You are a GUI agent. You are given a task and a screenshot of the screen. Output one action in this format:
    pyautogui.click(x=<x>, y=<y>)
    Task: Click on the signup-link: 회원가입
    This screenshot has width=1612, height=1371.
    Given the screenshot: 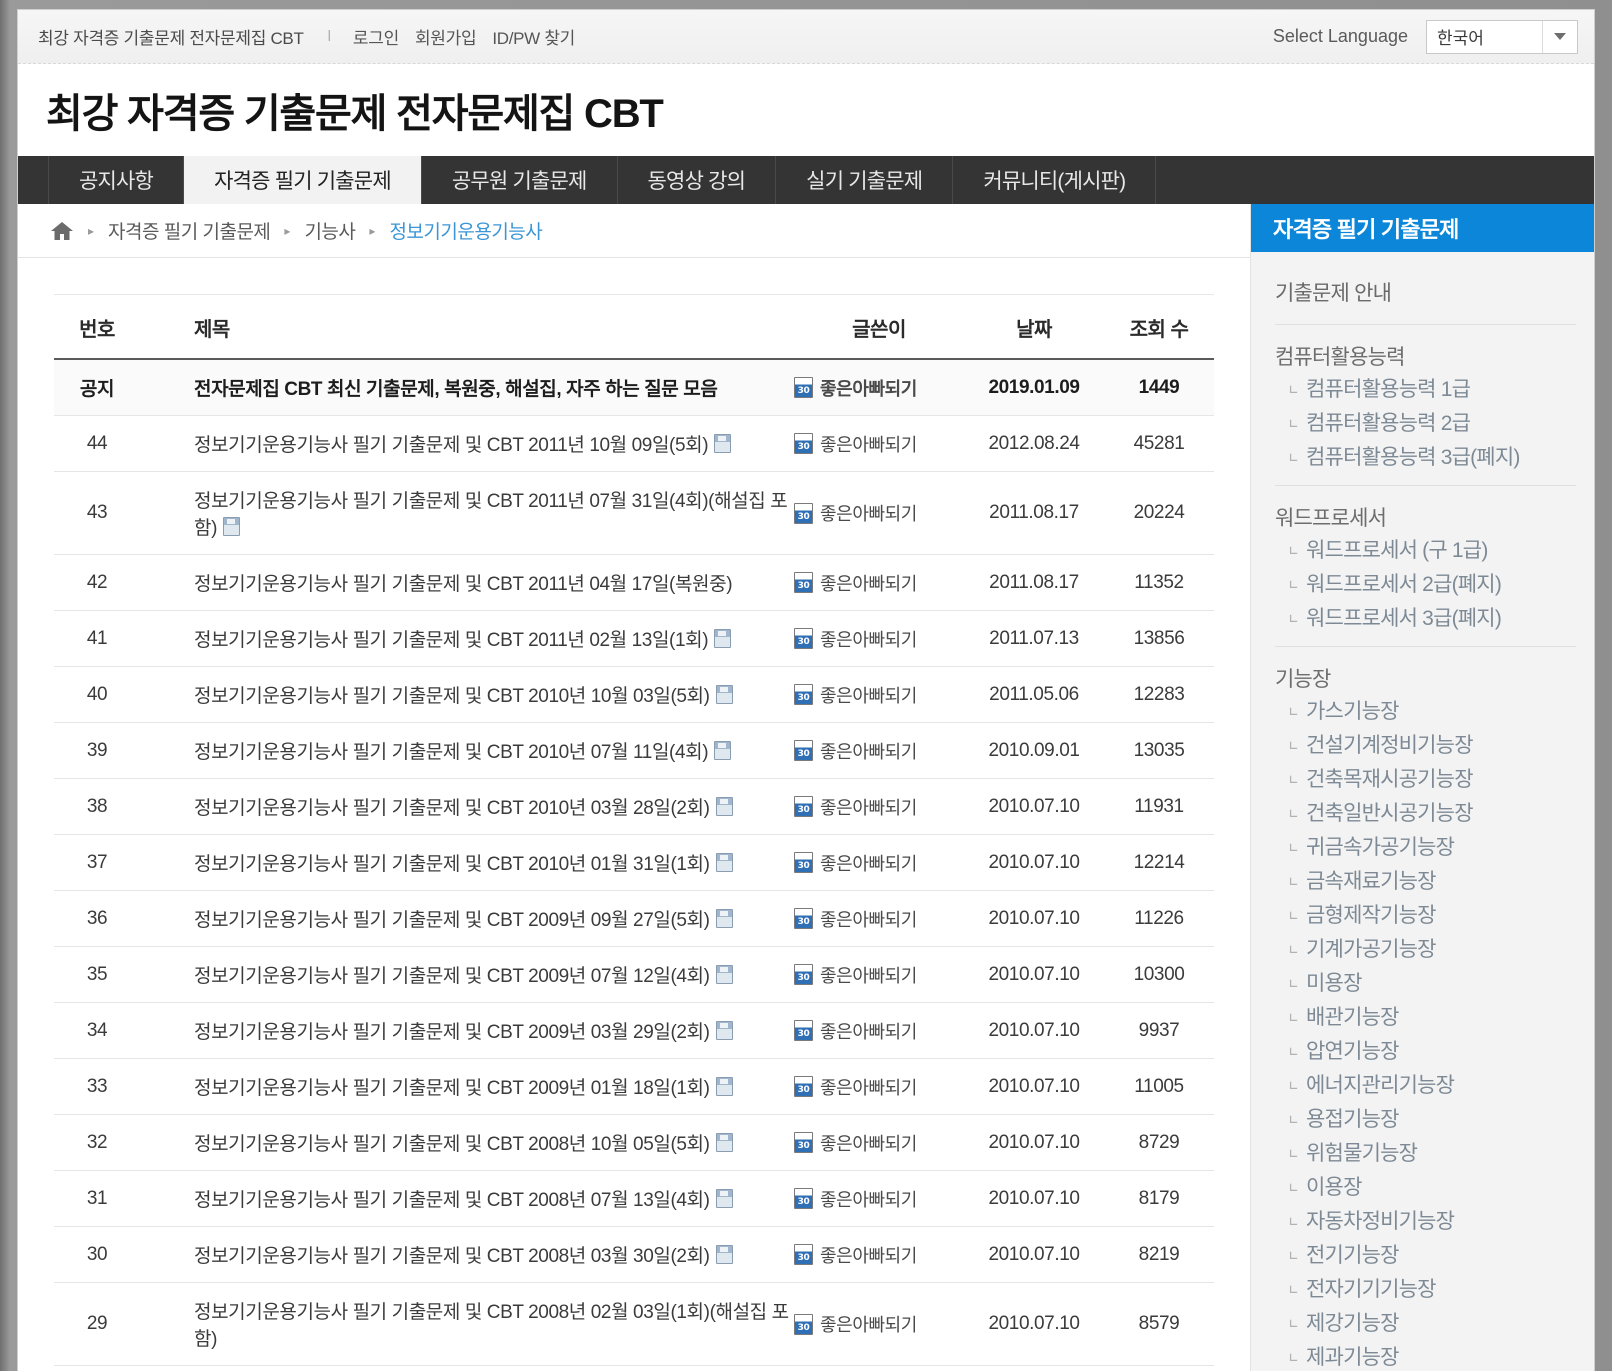 What is the action you would take?
    pyautogui.click(x=446, y=36)
    